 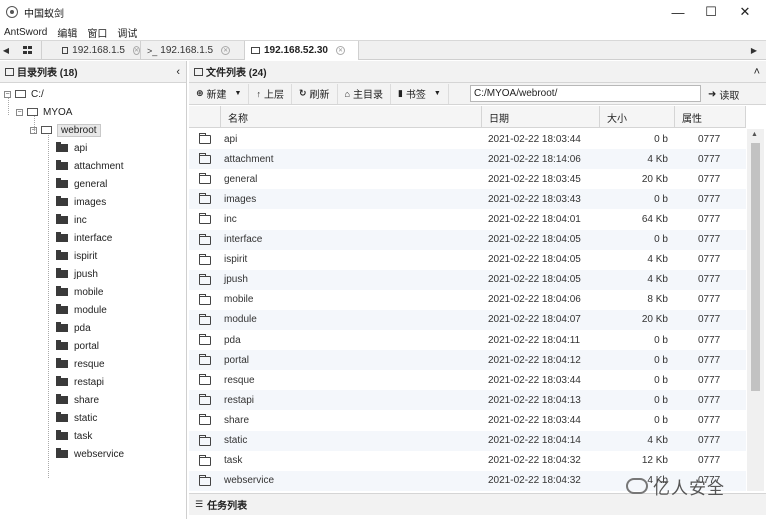 I want to click on tree-node-child: module, so click(x=81, y=310).